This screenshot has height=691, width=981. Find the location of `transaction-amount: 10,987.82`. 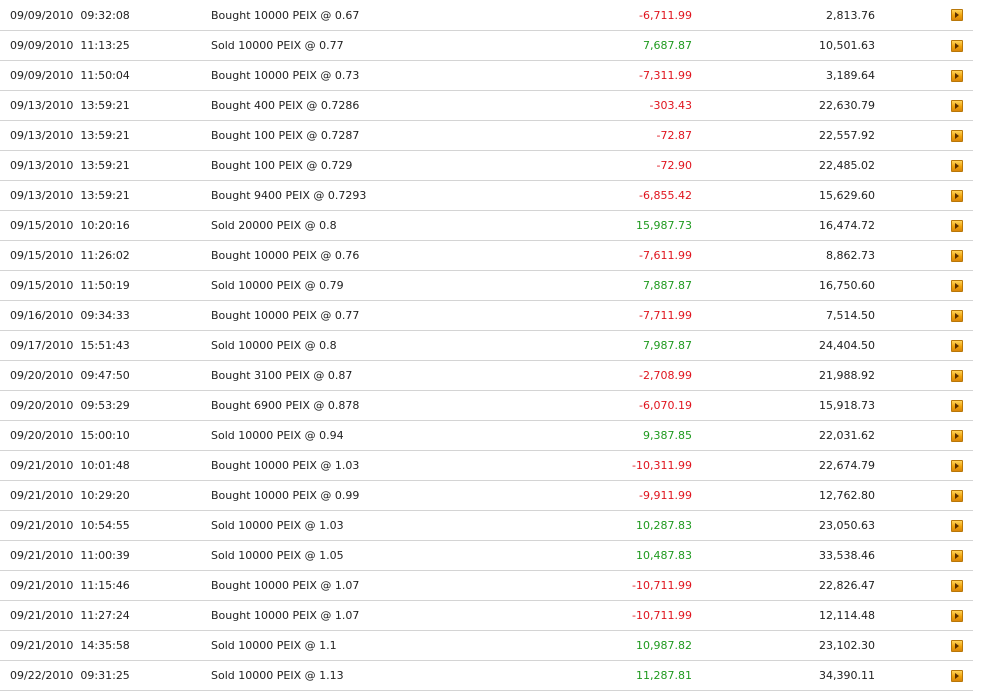

transaction-amount: 10,987.82 is located at coordinates (664, 645).